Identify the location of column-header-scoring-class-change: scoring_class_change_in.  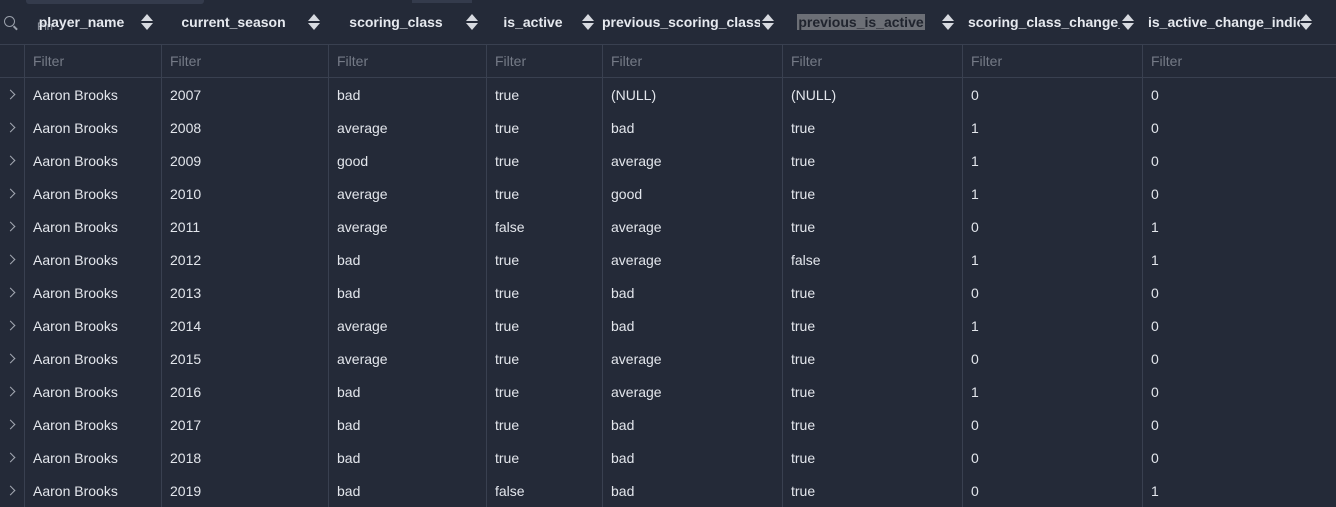
(1052, 22).